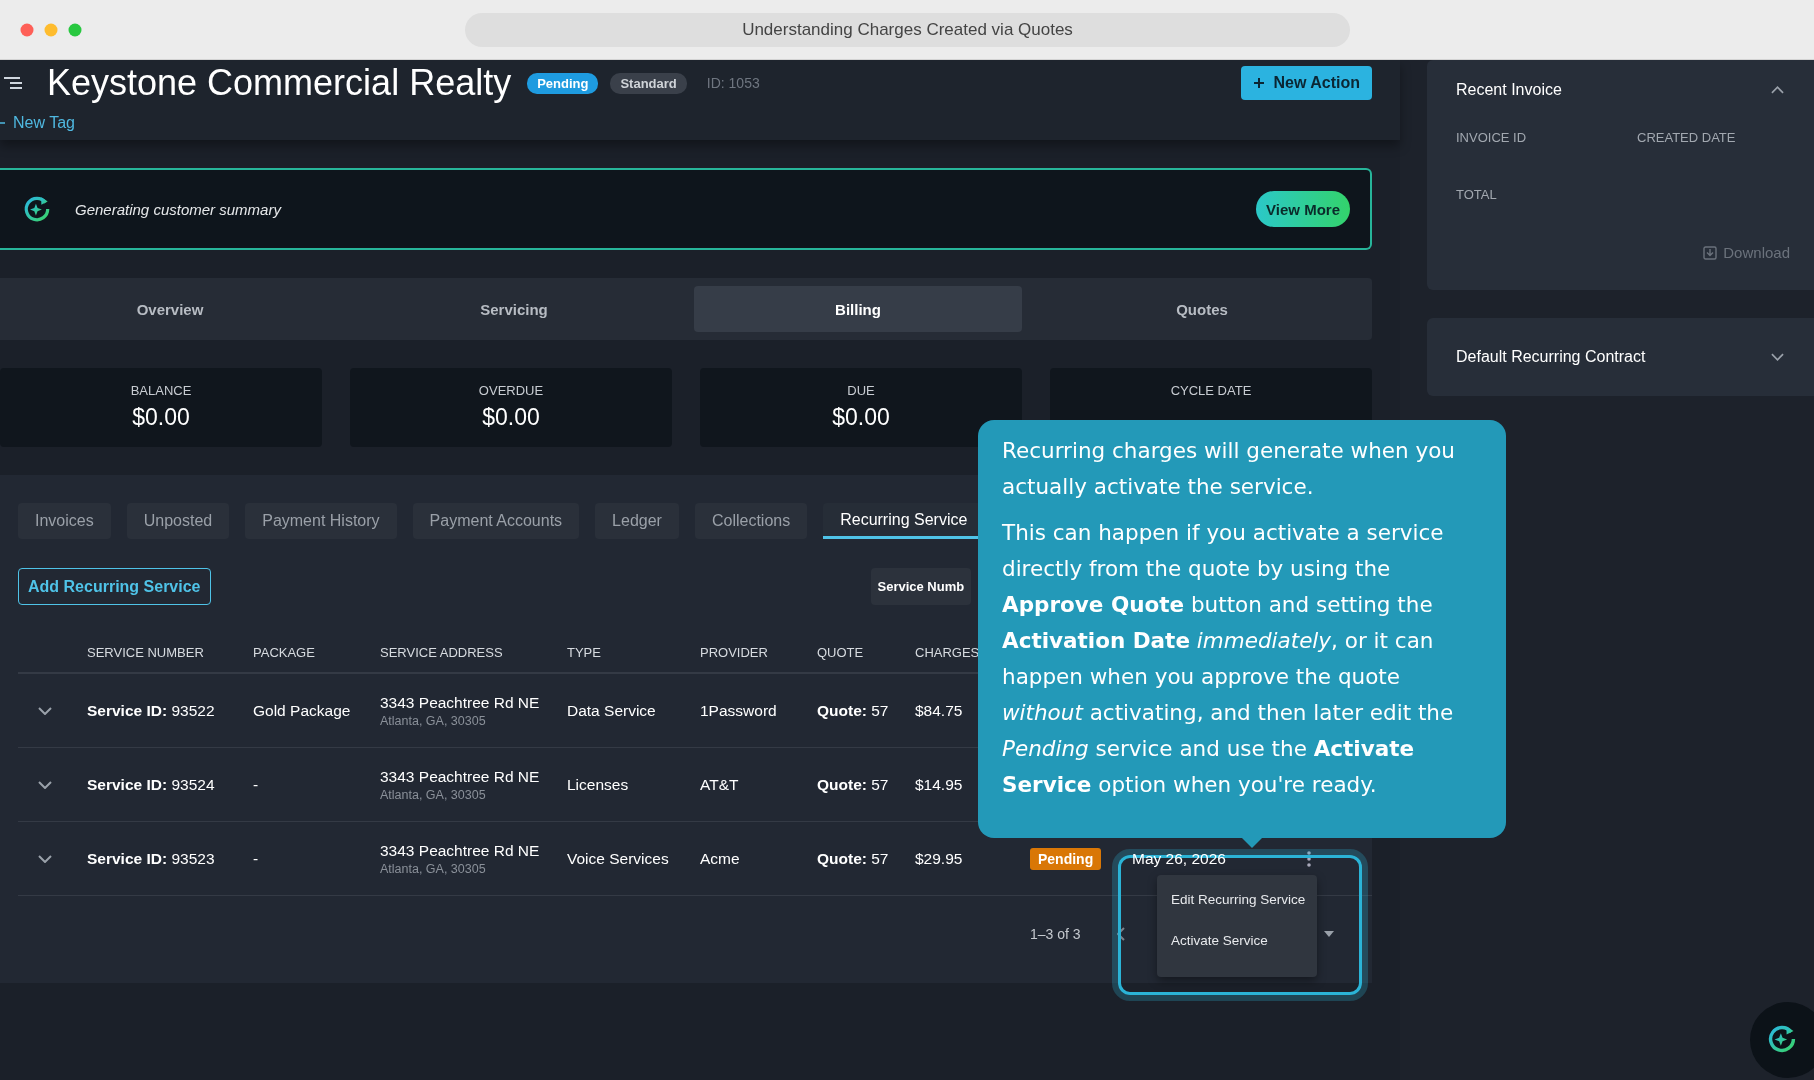 The width and height of the screenshot is (1814, 1080). Describe the element at coordinates (151, 710) in the screenshot. I see `table-cell: Service ID: 93522` at that location.